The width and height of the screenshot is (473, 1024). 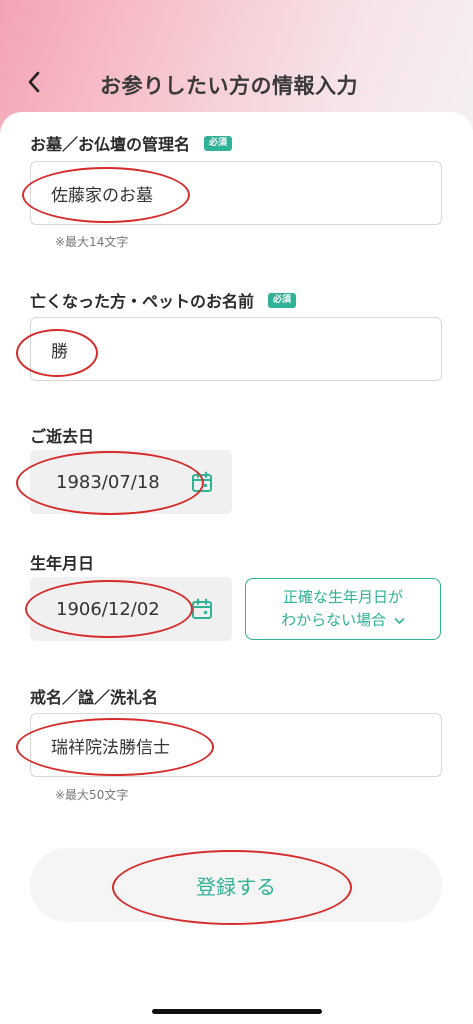 What do you see at coordinates (334, 620) in the screenshot?
I see `unknown-birthdate-line2-text: わからない場合` at bounding box center [334, 620].